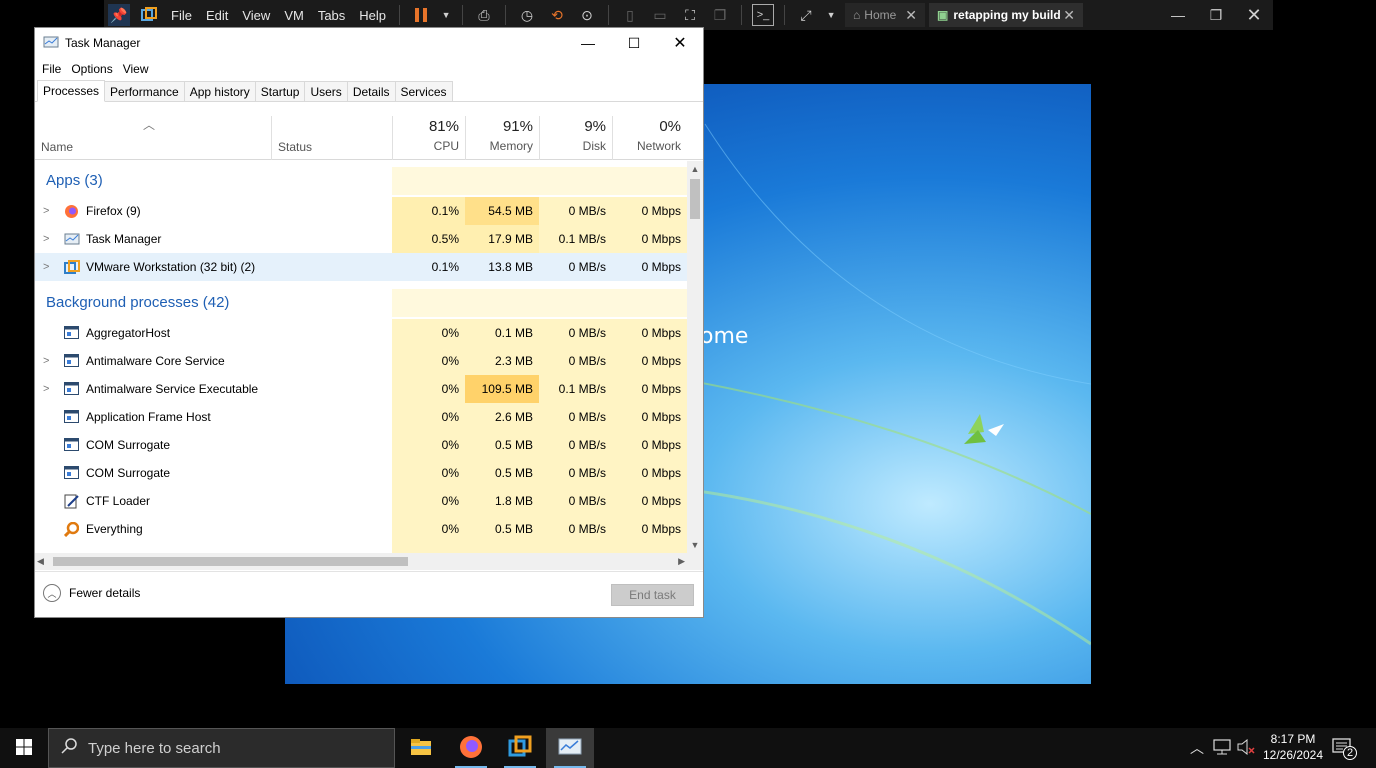 The image size is (1376, 768). What do you see at coordinates (331, 15) in the screenshot?
I see `vm-menu-tabs: Tabs` at bounding box center [331, 15].